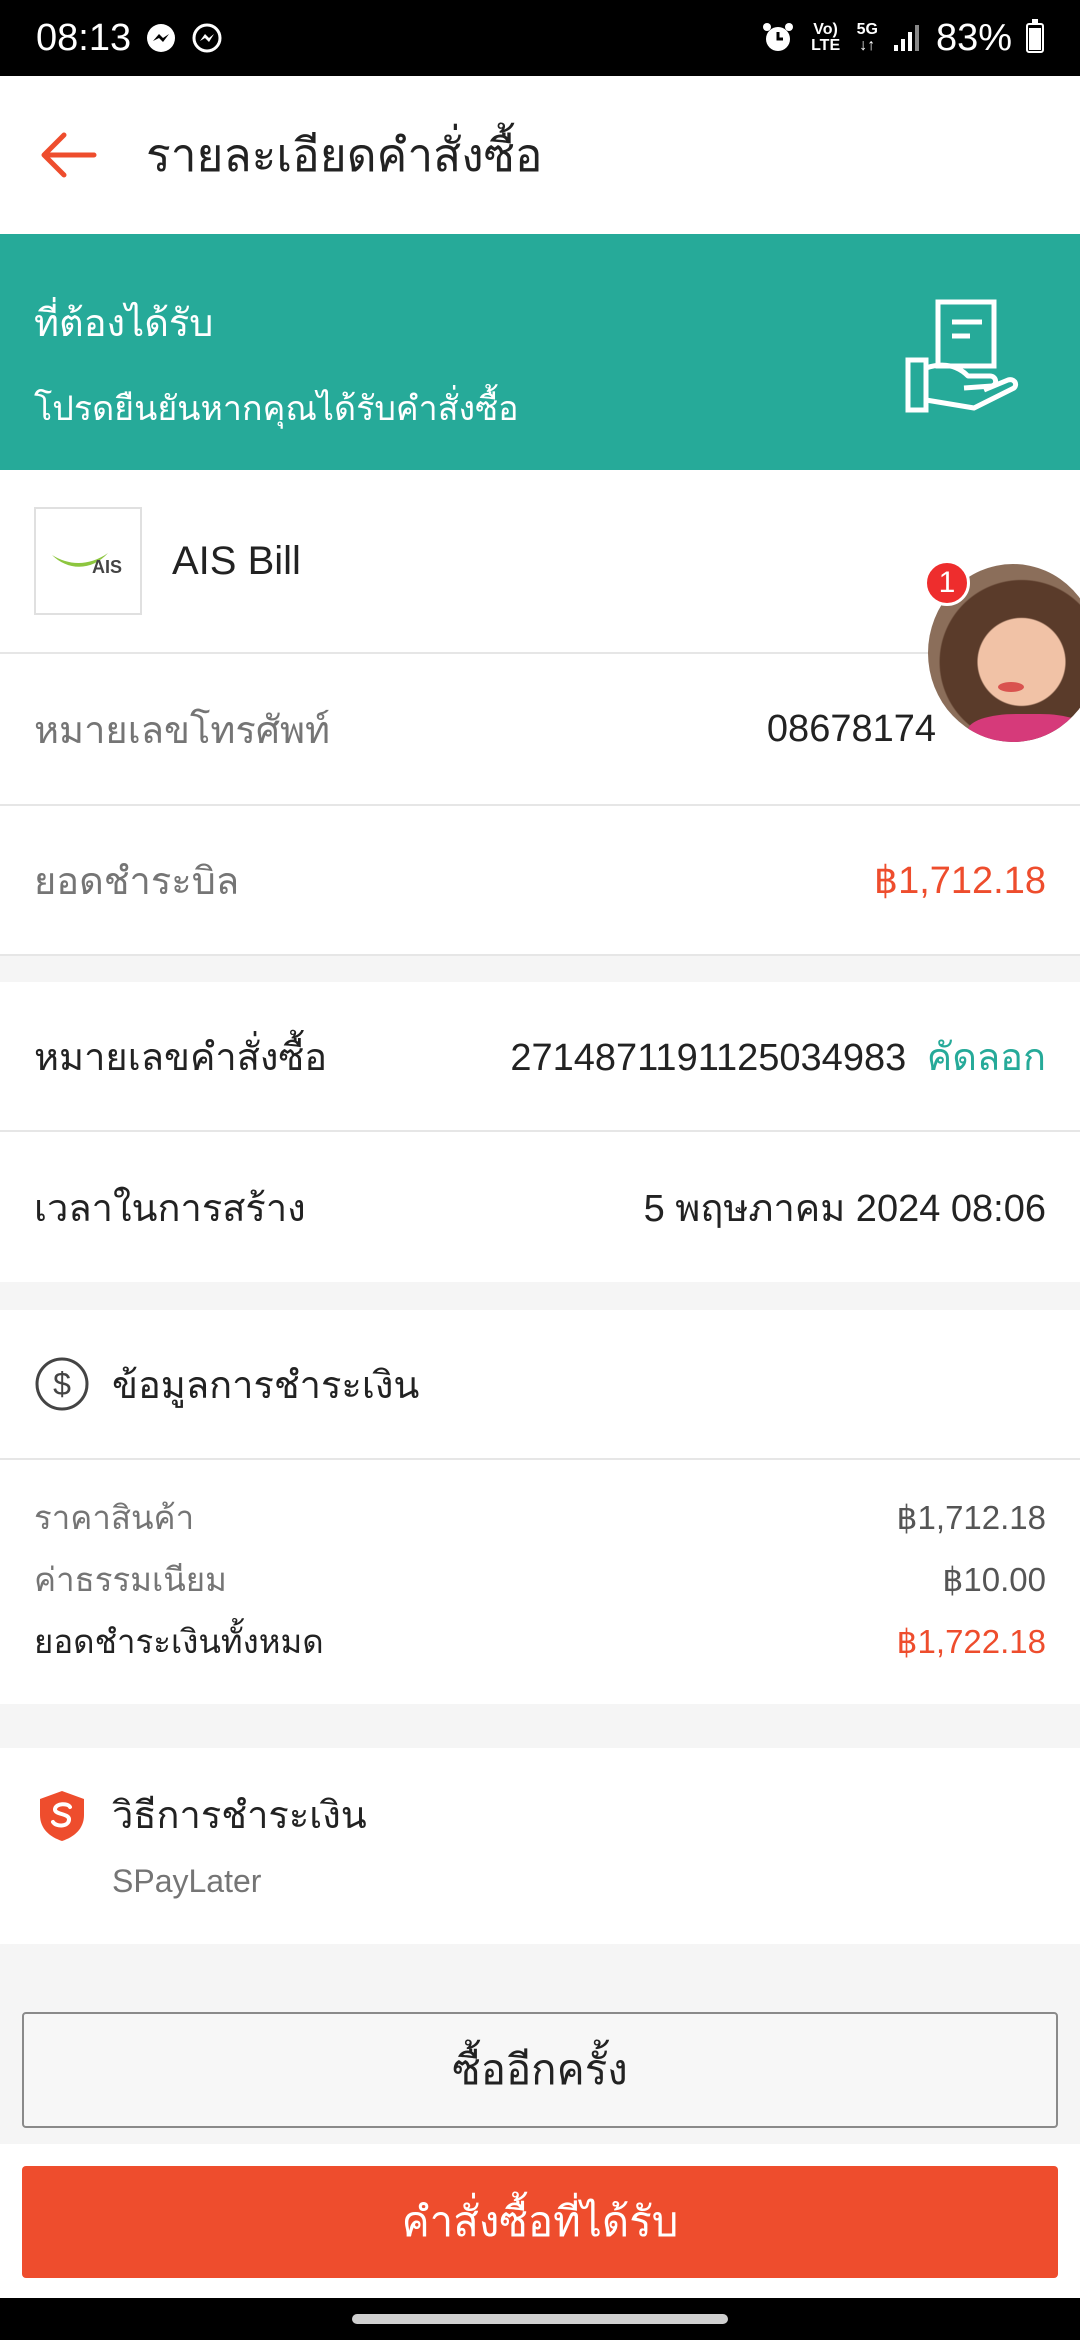  I want to click on 5g-icon: 5G ↓↑, so click(867, 37).